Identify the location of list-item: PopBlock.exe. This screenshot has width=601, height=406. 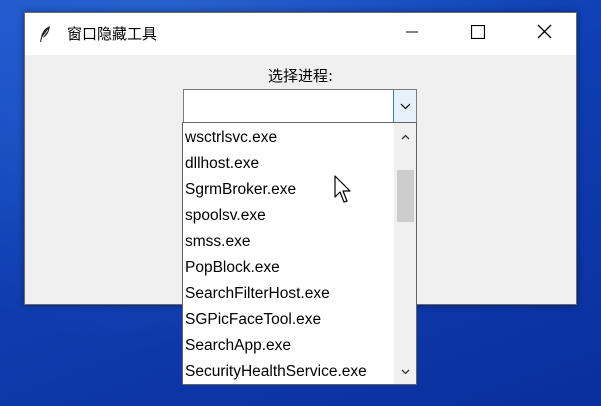
(287, 268).